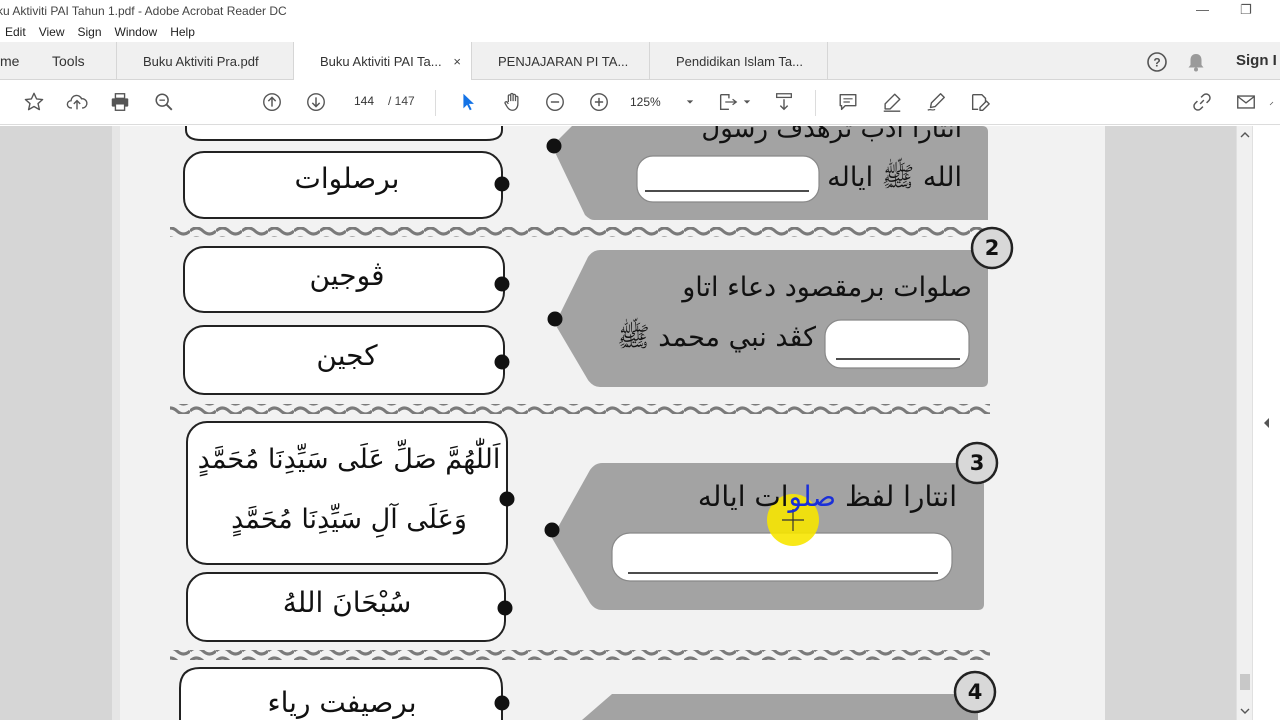 The height and width of the screenshot is (720, 1280). Describe the element at coordinates (827, 287) in the screenshot. I see `question-2-line1: صلوات برمقصود دعاء اتاو` at that location.